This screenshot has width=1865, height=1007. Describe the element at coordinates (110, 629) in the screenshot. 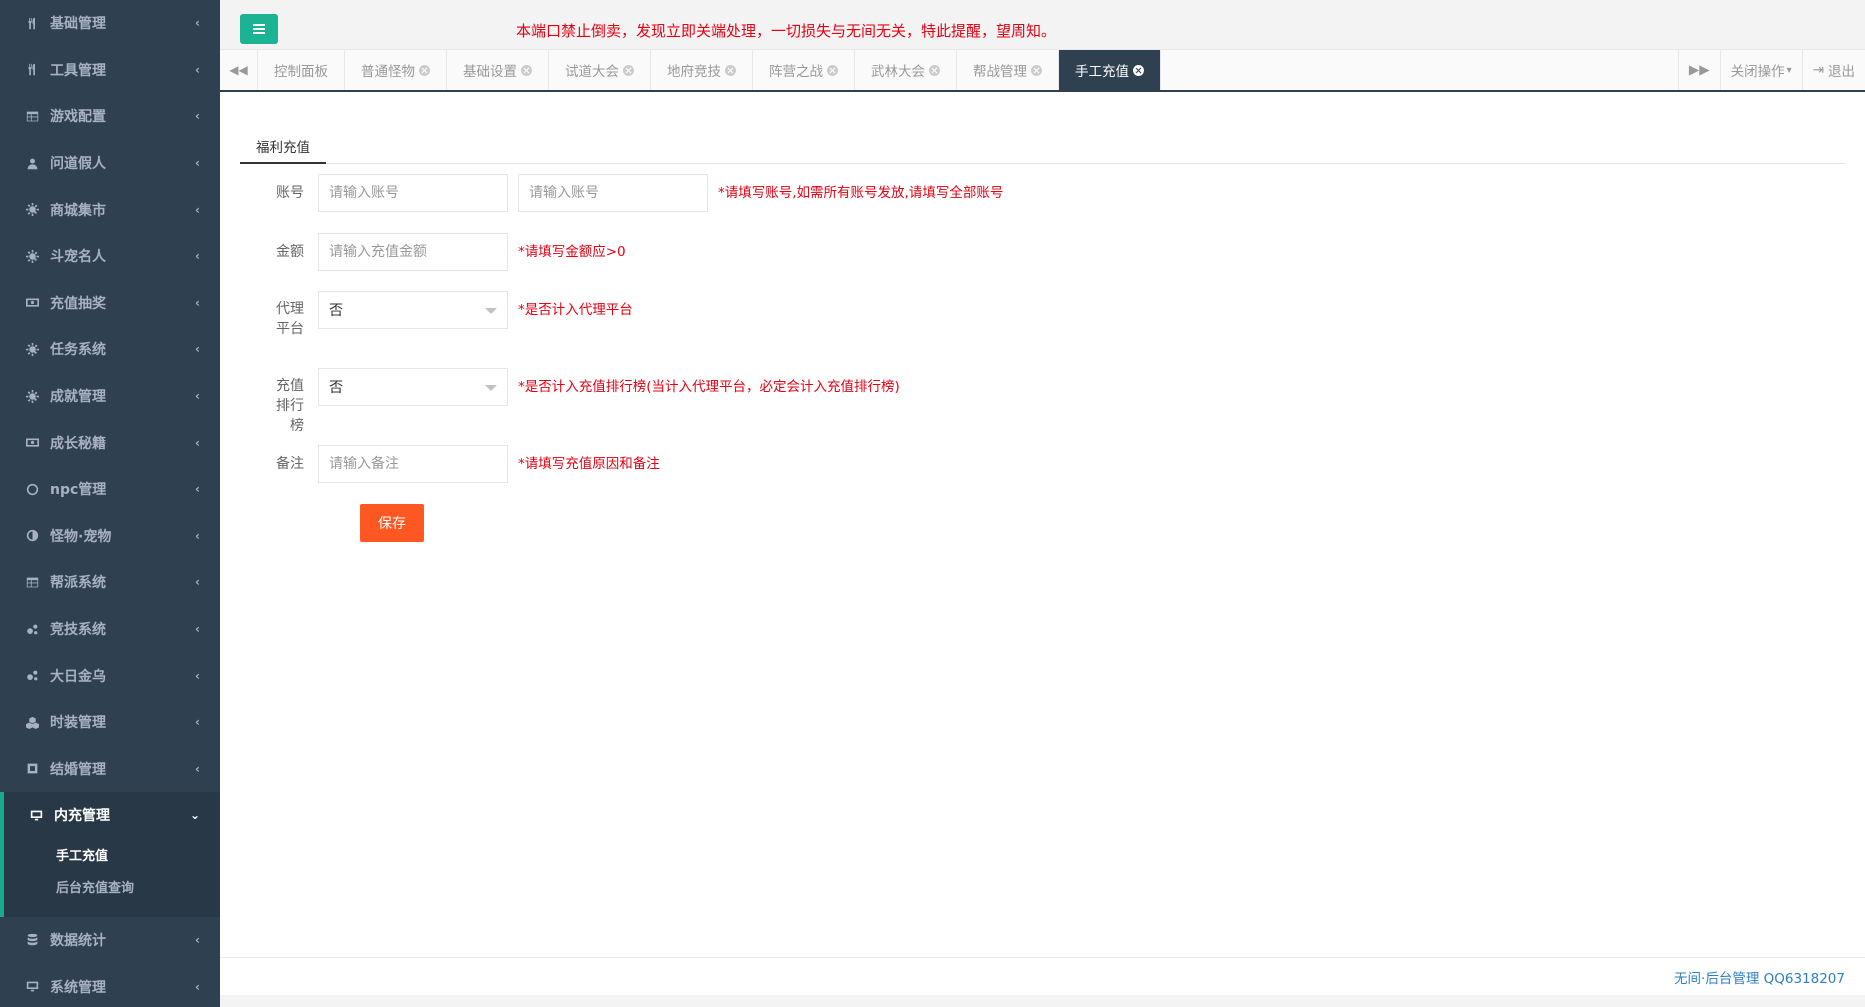

I see `sidebar-item-main-13: 竞技系统 ‹` at that location.